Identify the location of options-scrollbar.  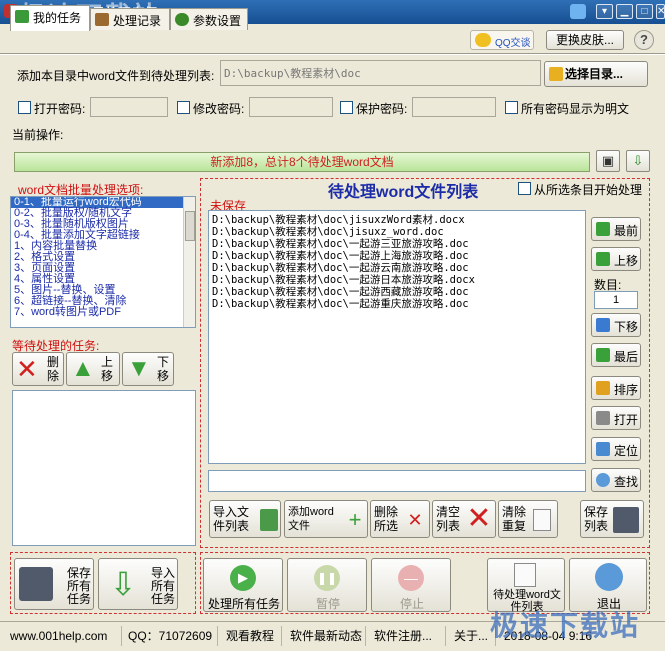
(189, 262).